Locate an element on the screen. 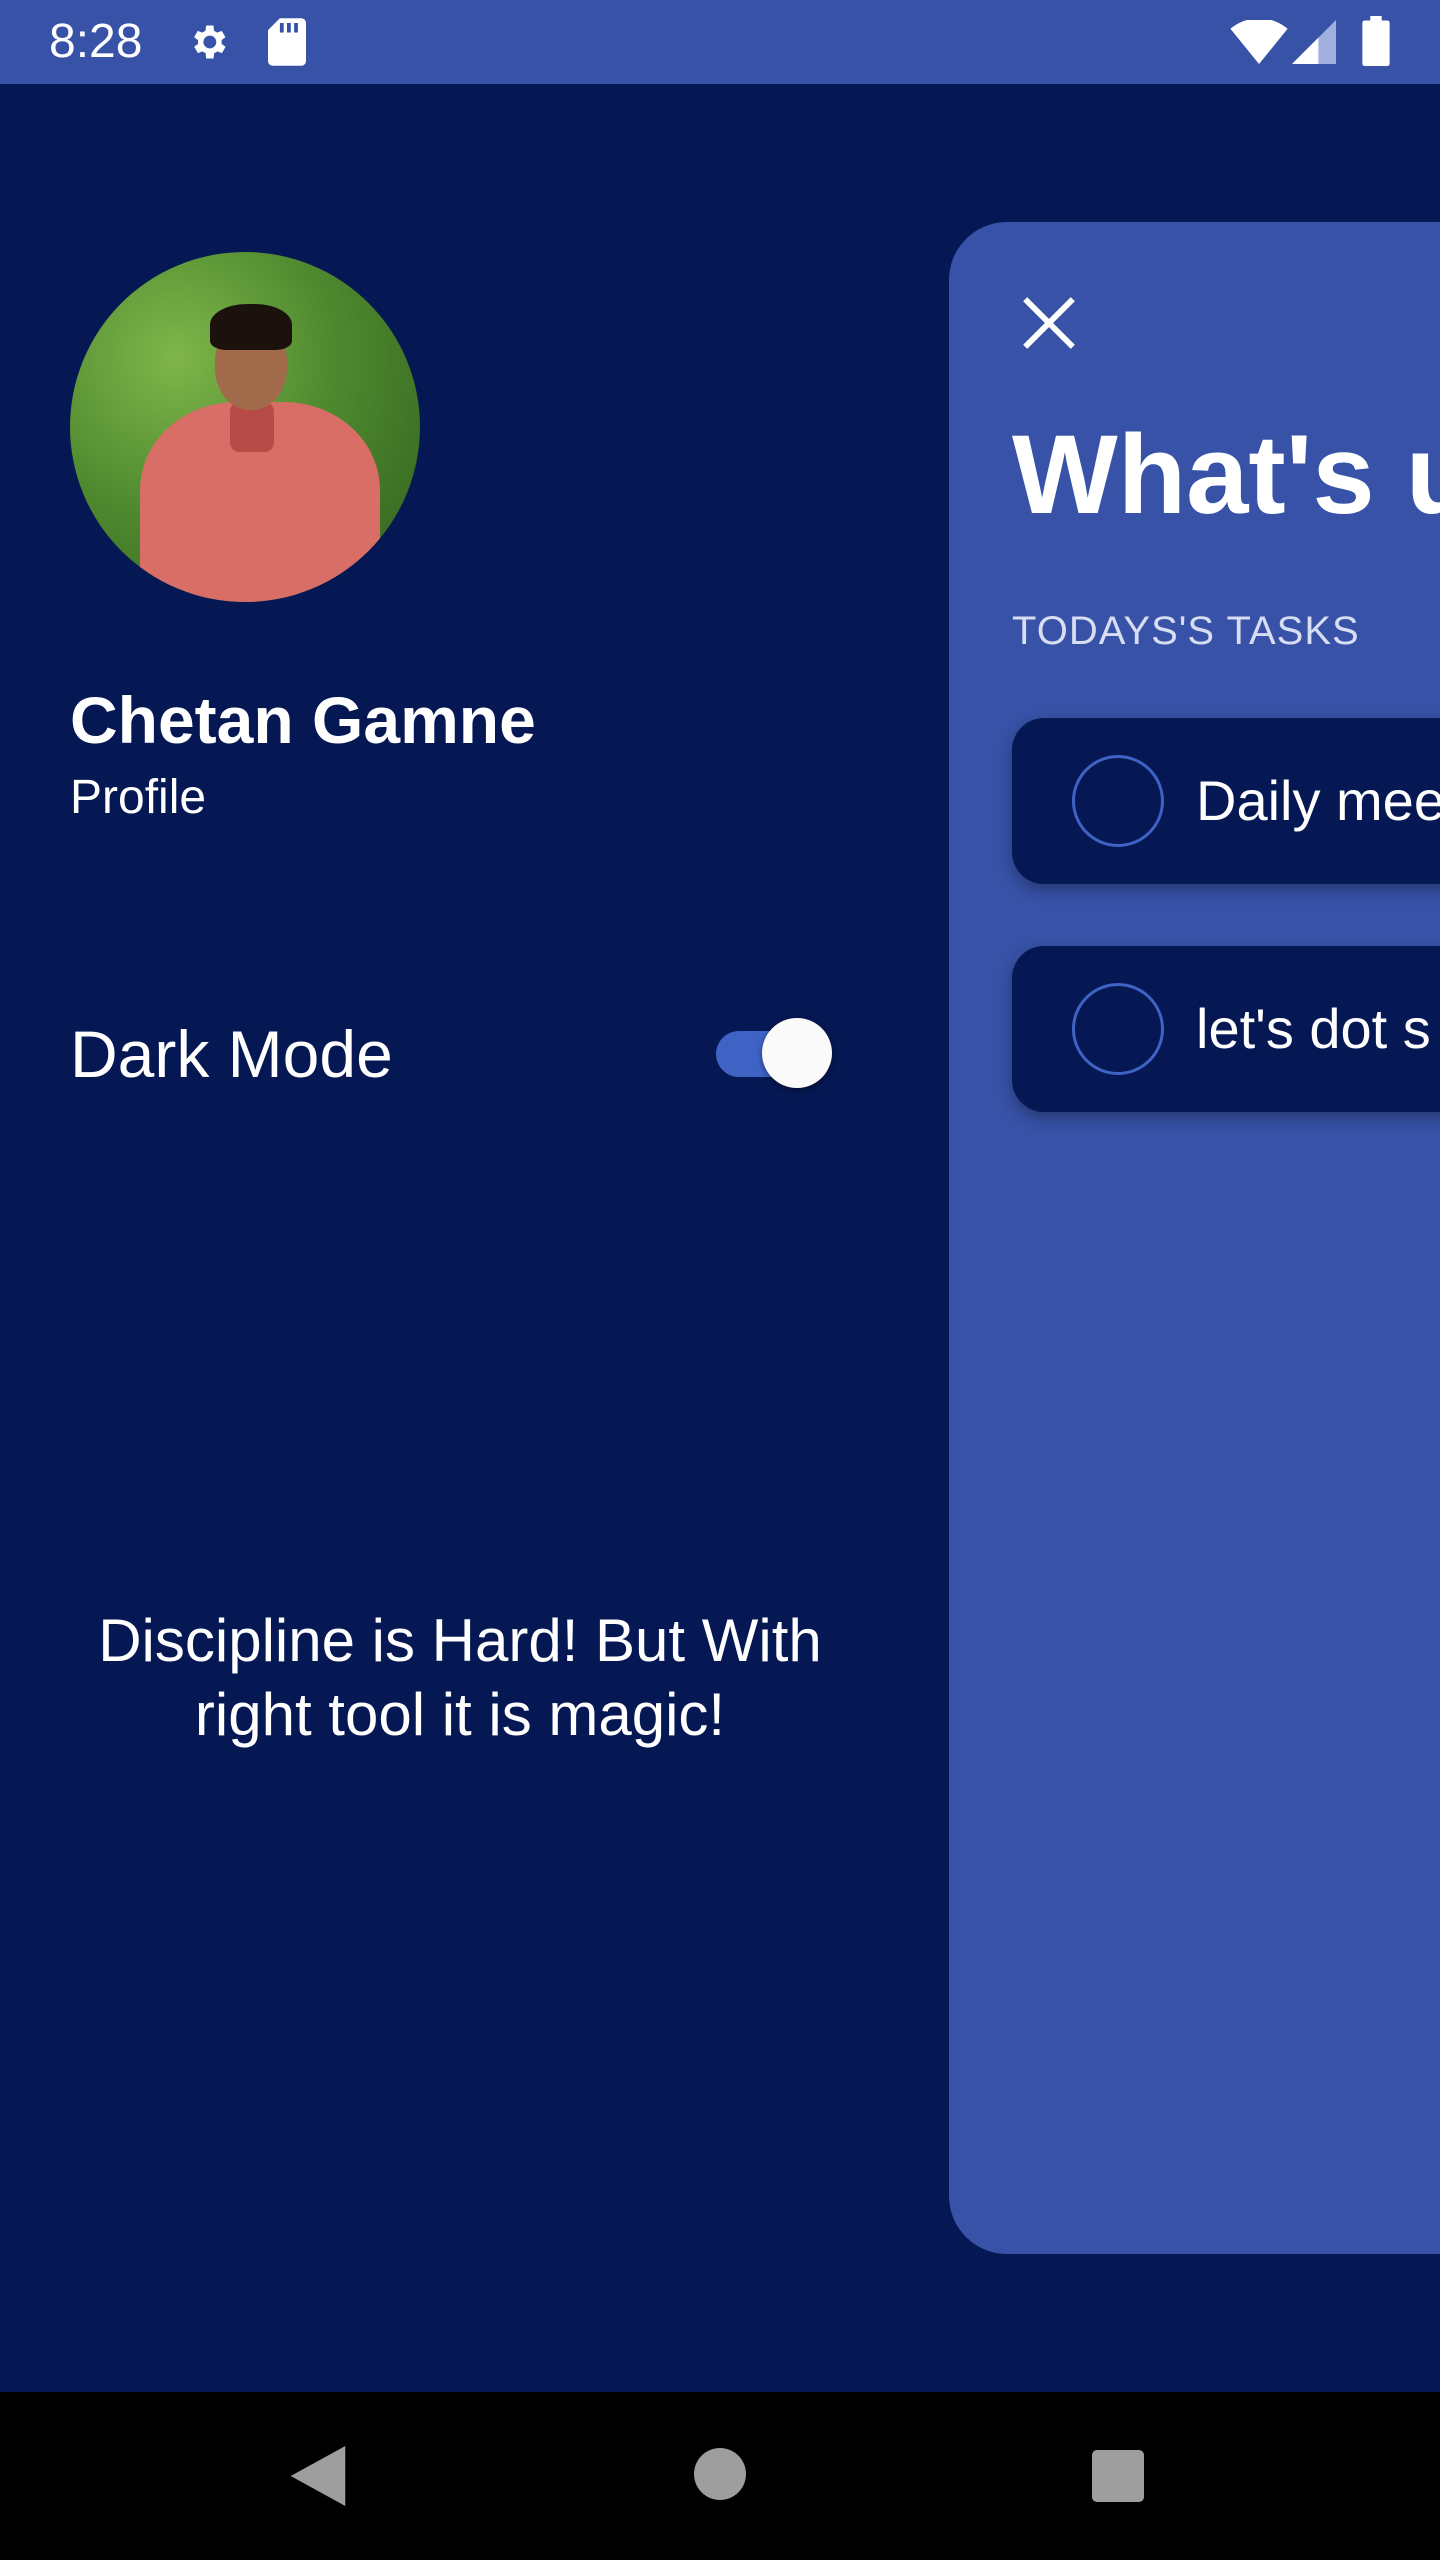 Image resolution: width=1440 pixels, height=2560 pixels. sd-card-icon is located at coordinates (287, 42).